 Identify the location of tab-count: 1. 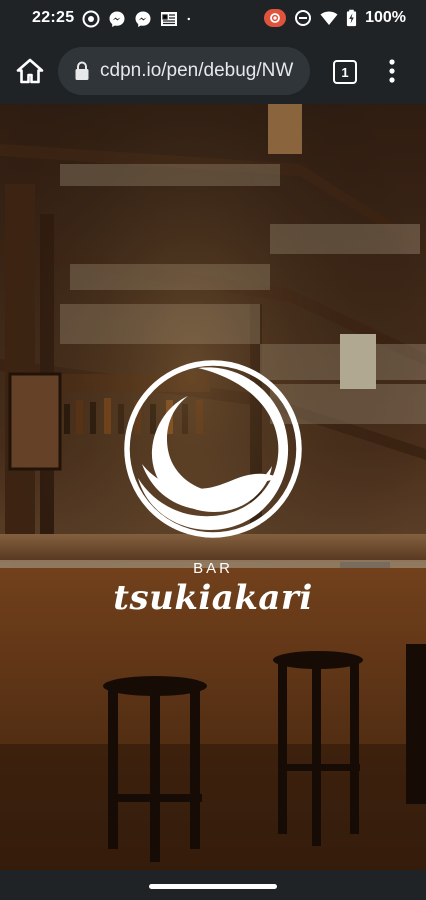
(345, 72).